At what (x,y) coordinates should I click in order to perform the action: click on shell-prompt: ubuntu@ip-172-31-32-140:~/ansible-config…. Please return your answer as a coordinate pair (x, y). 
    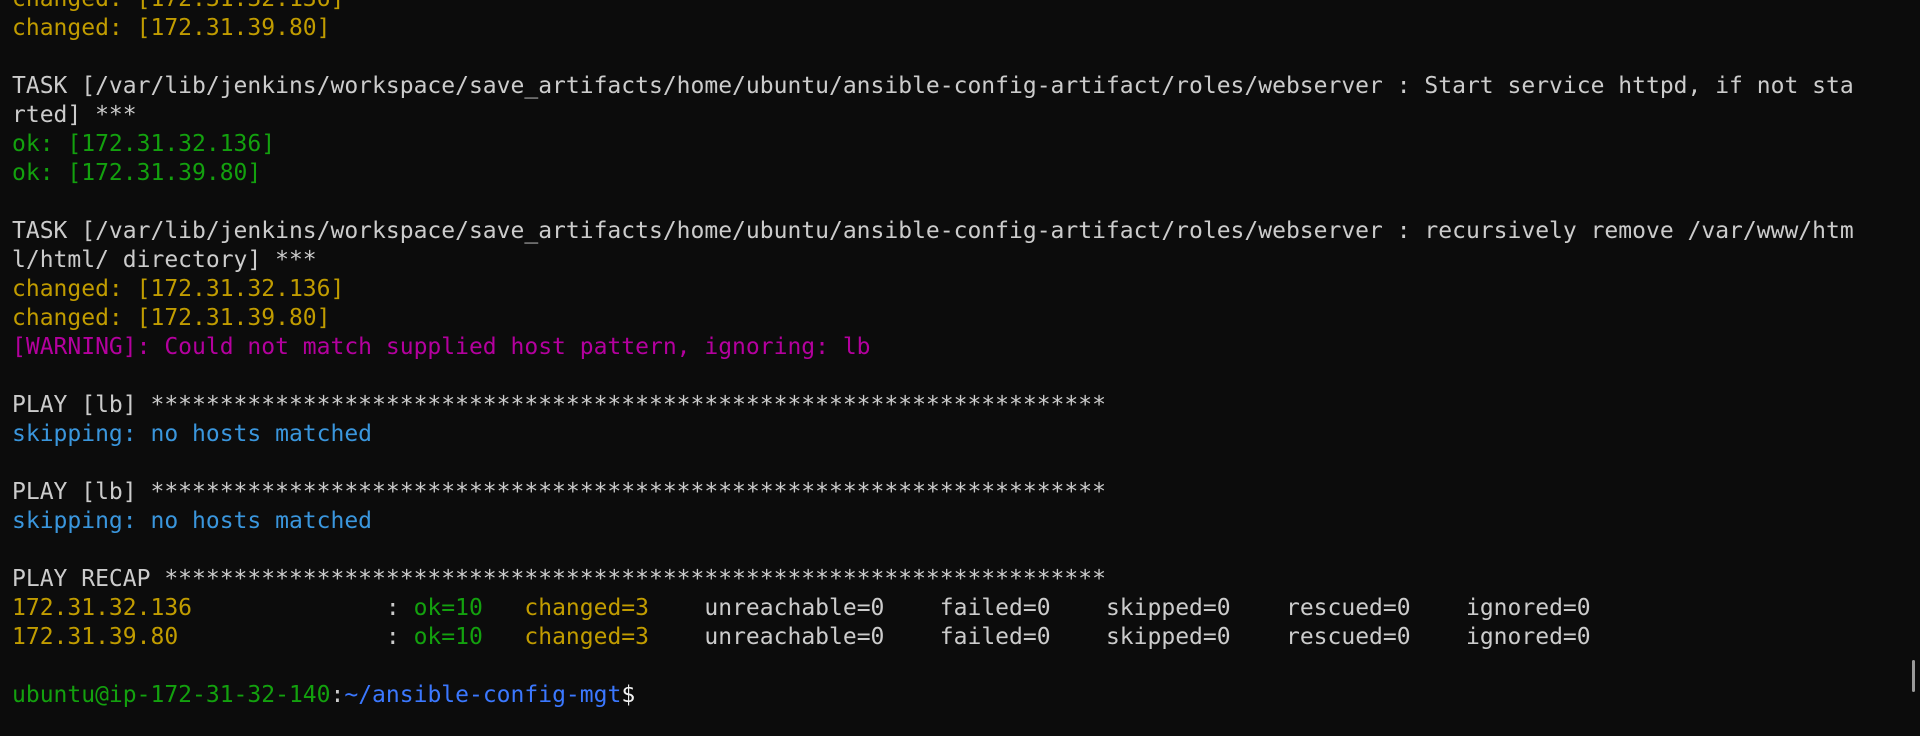
    Looking at the image, I should click on (933, 695).